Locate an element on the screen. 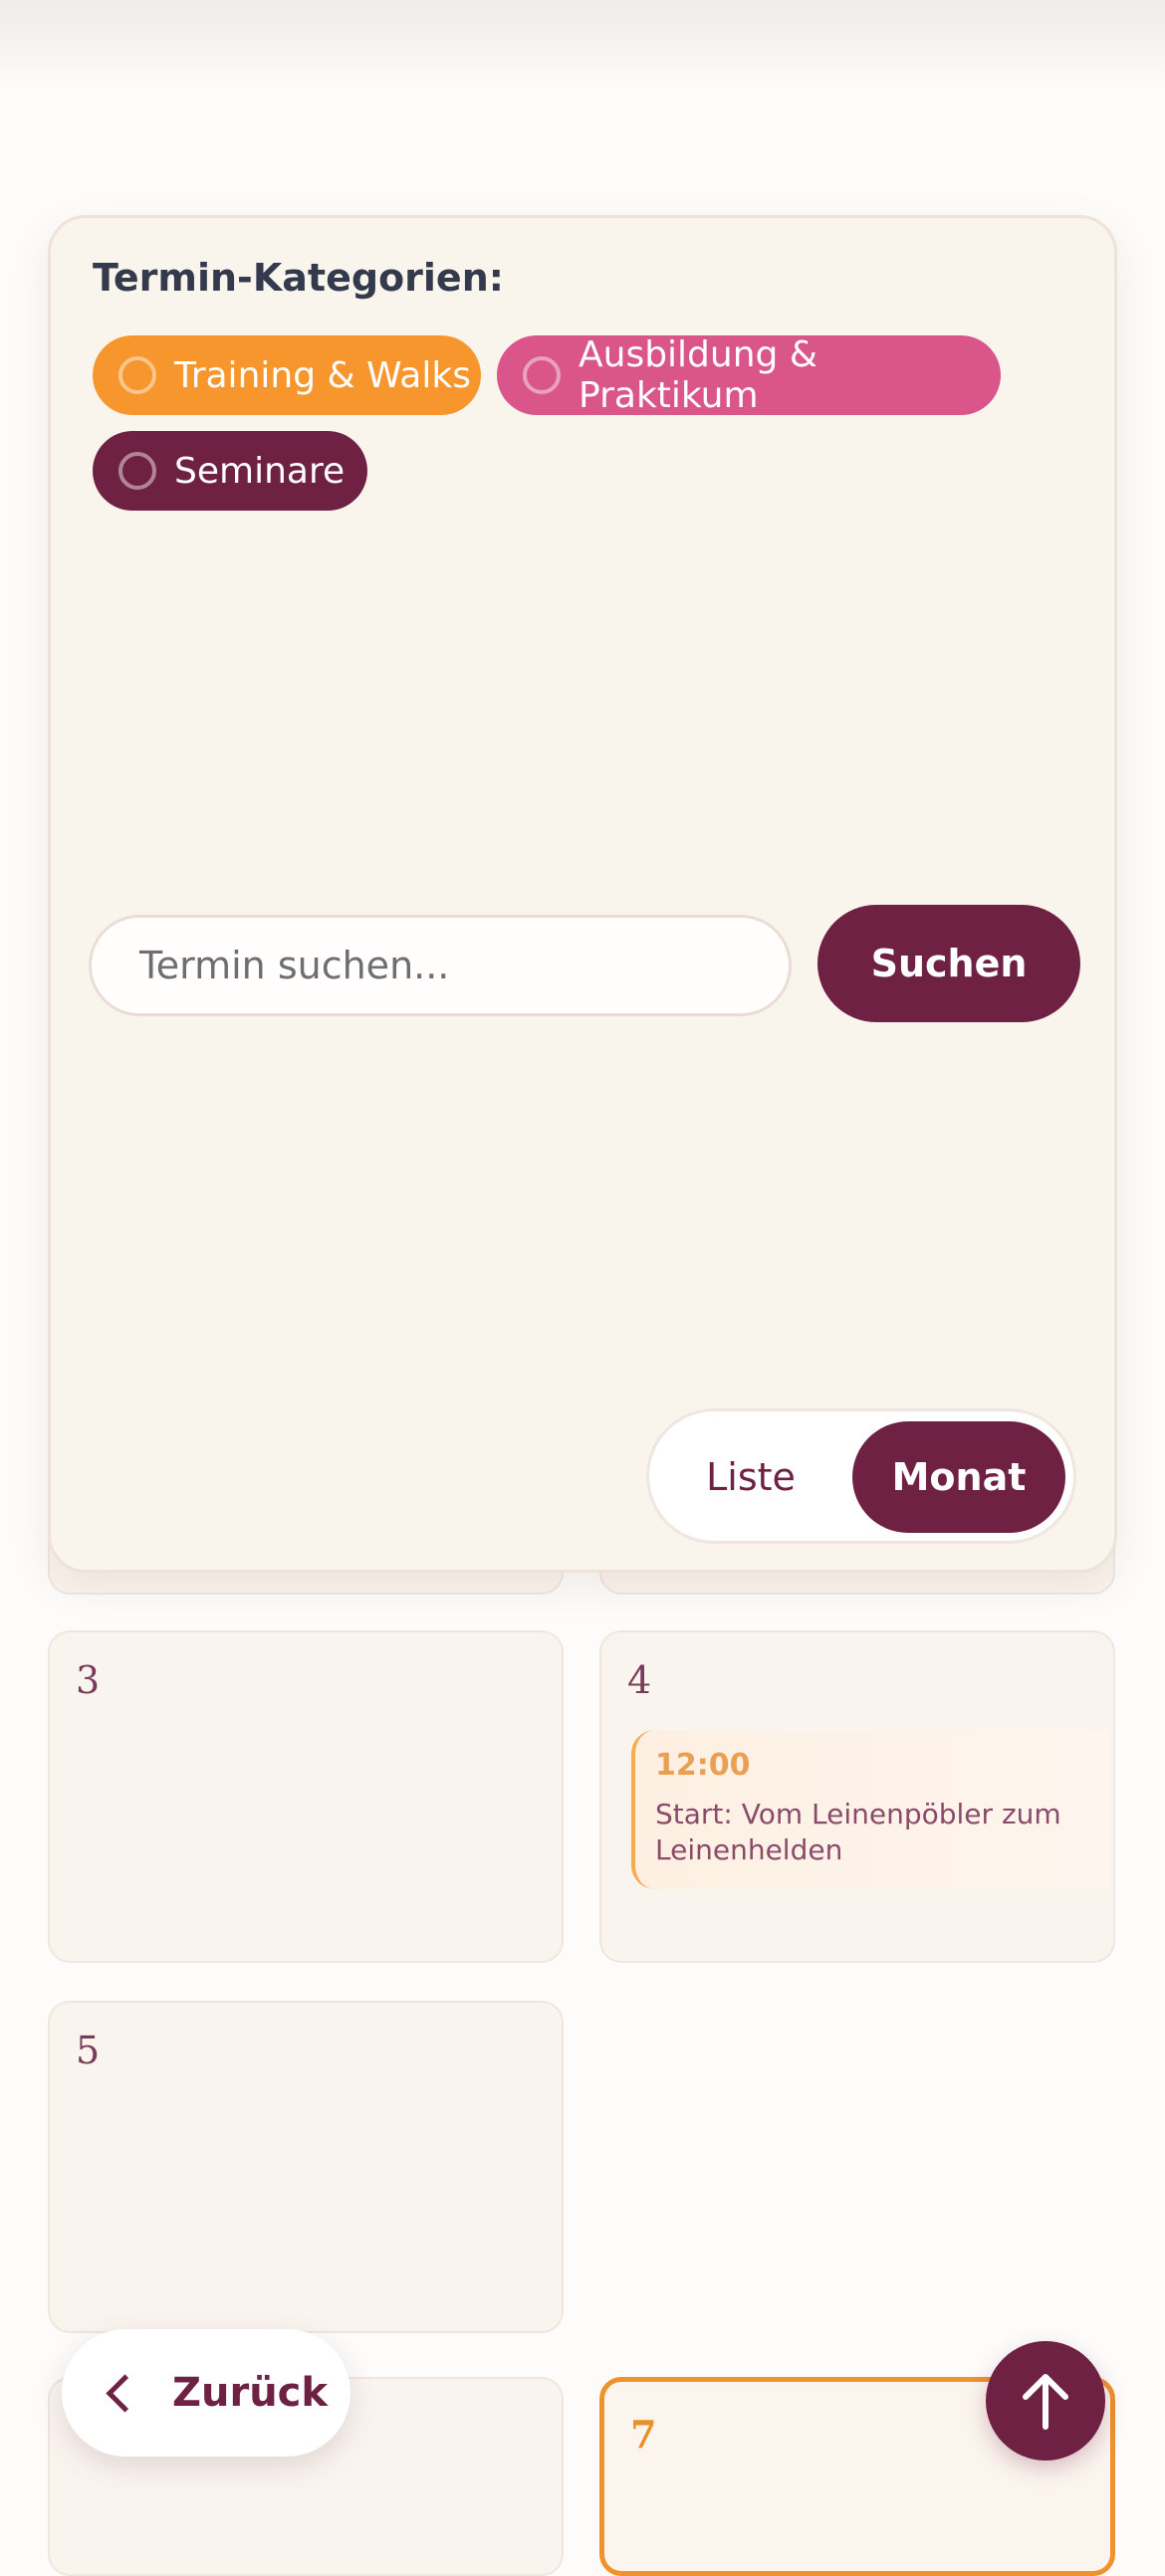 Image resolution: width=1165 pixels, height=2576 pixels. back-button: Zurück is located at coordinates (206, 2393).